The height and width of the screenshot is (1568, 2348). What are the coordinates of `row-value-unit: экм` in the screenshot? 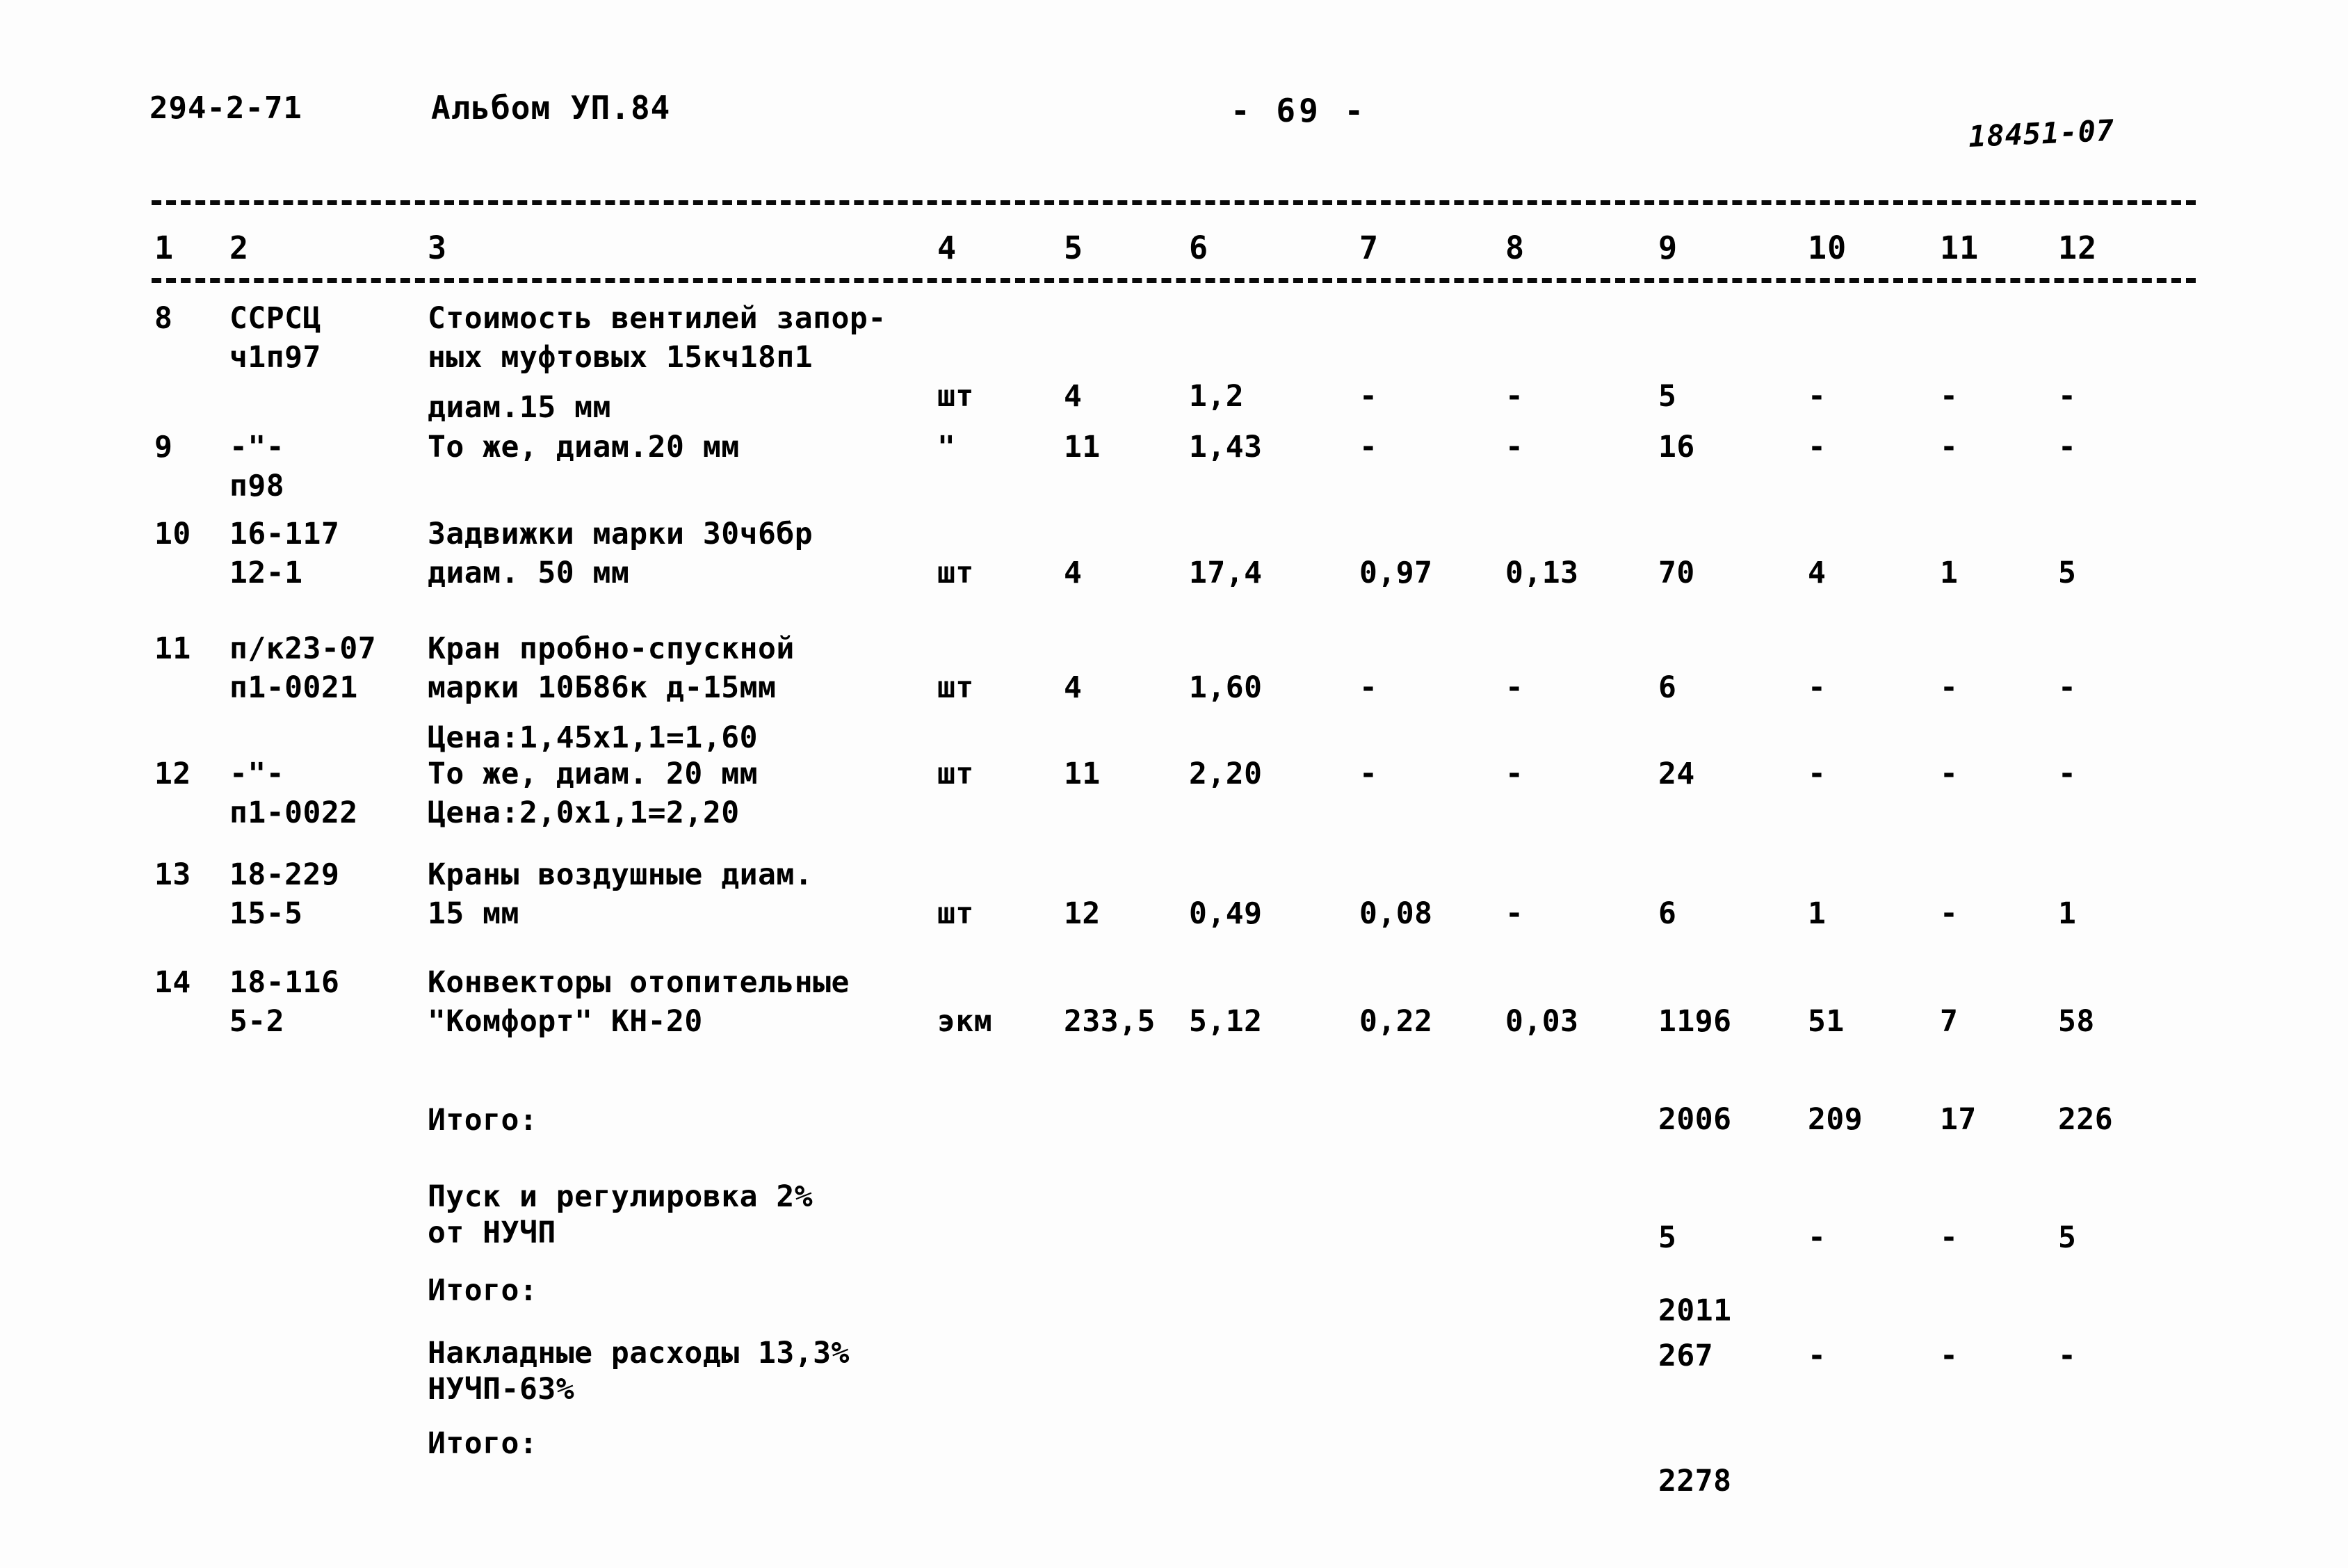 It's located at (965, 1021).